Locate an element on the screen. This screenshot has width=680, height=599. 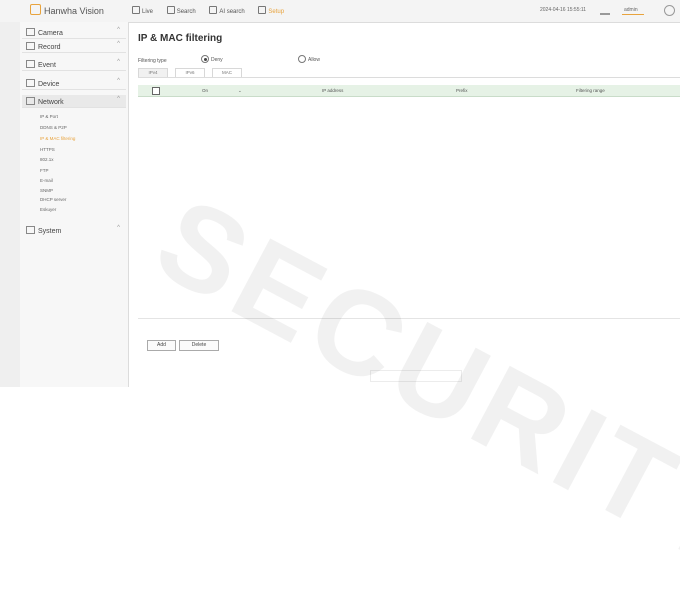
add-button: Add is located at coordinates (161, 345).